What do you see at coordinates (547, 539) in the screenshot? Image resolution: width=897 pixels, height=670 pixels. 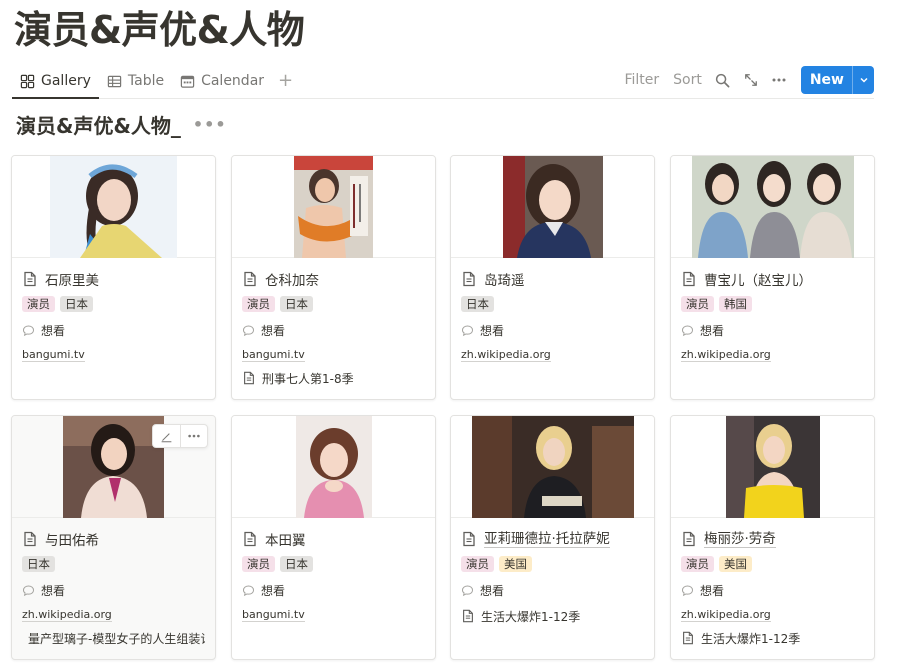 I see `card-name: 亚莉珊德拉·托拉萨妮` at bounding box center [547, 539].